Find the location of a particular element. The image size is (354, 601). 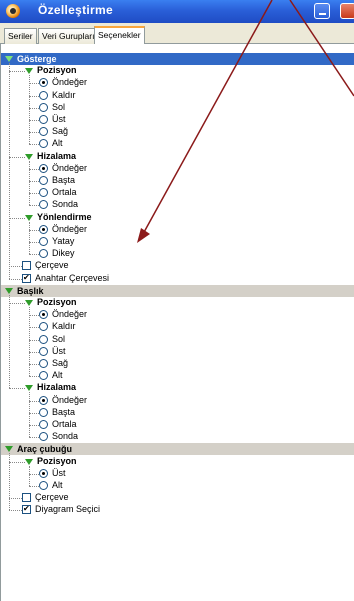

section-label: Araç çubuğu is located at coordinates (45, 449).